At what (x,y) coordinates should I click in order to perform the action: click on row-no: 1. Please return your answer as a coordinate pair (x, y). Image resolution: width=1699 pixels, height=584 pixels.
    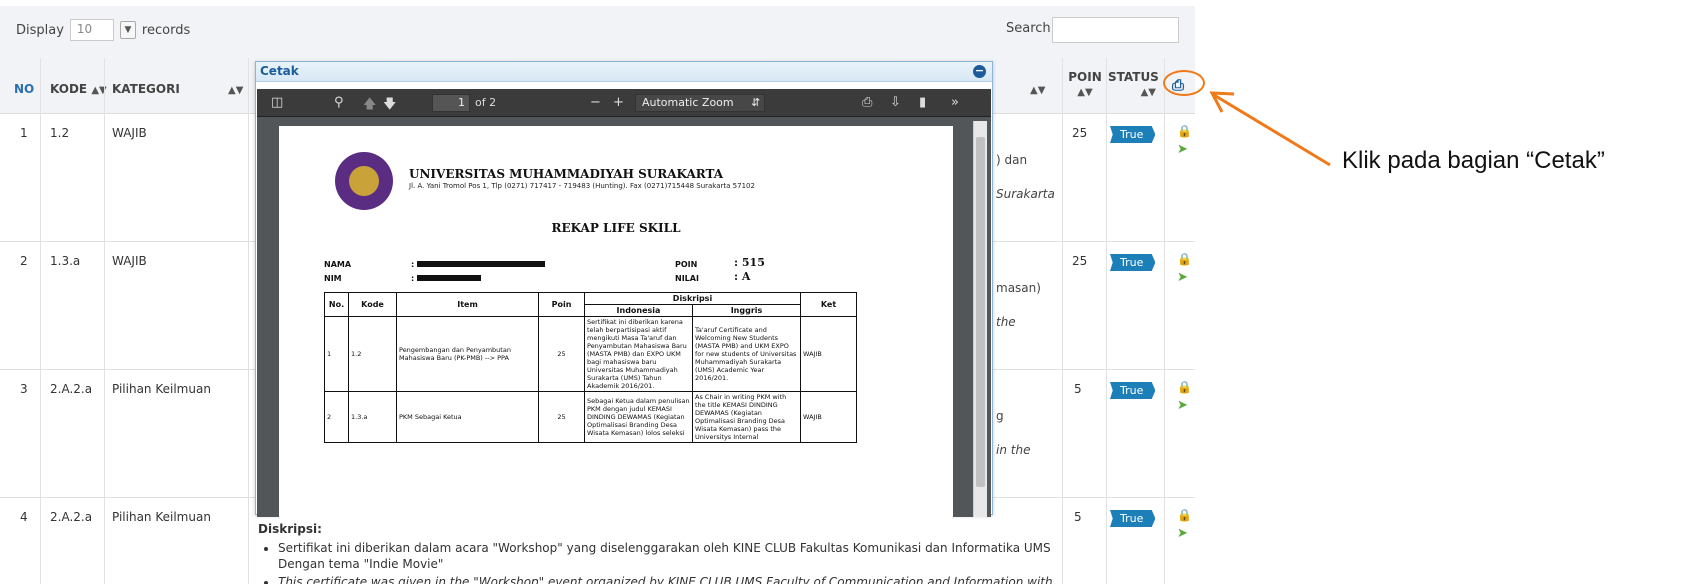
    Looking at the image, I should click on (24, 133).